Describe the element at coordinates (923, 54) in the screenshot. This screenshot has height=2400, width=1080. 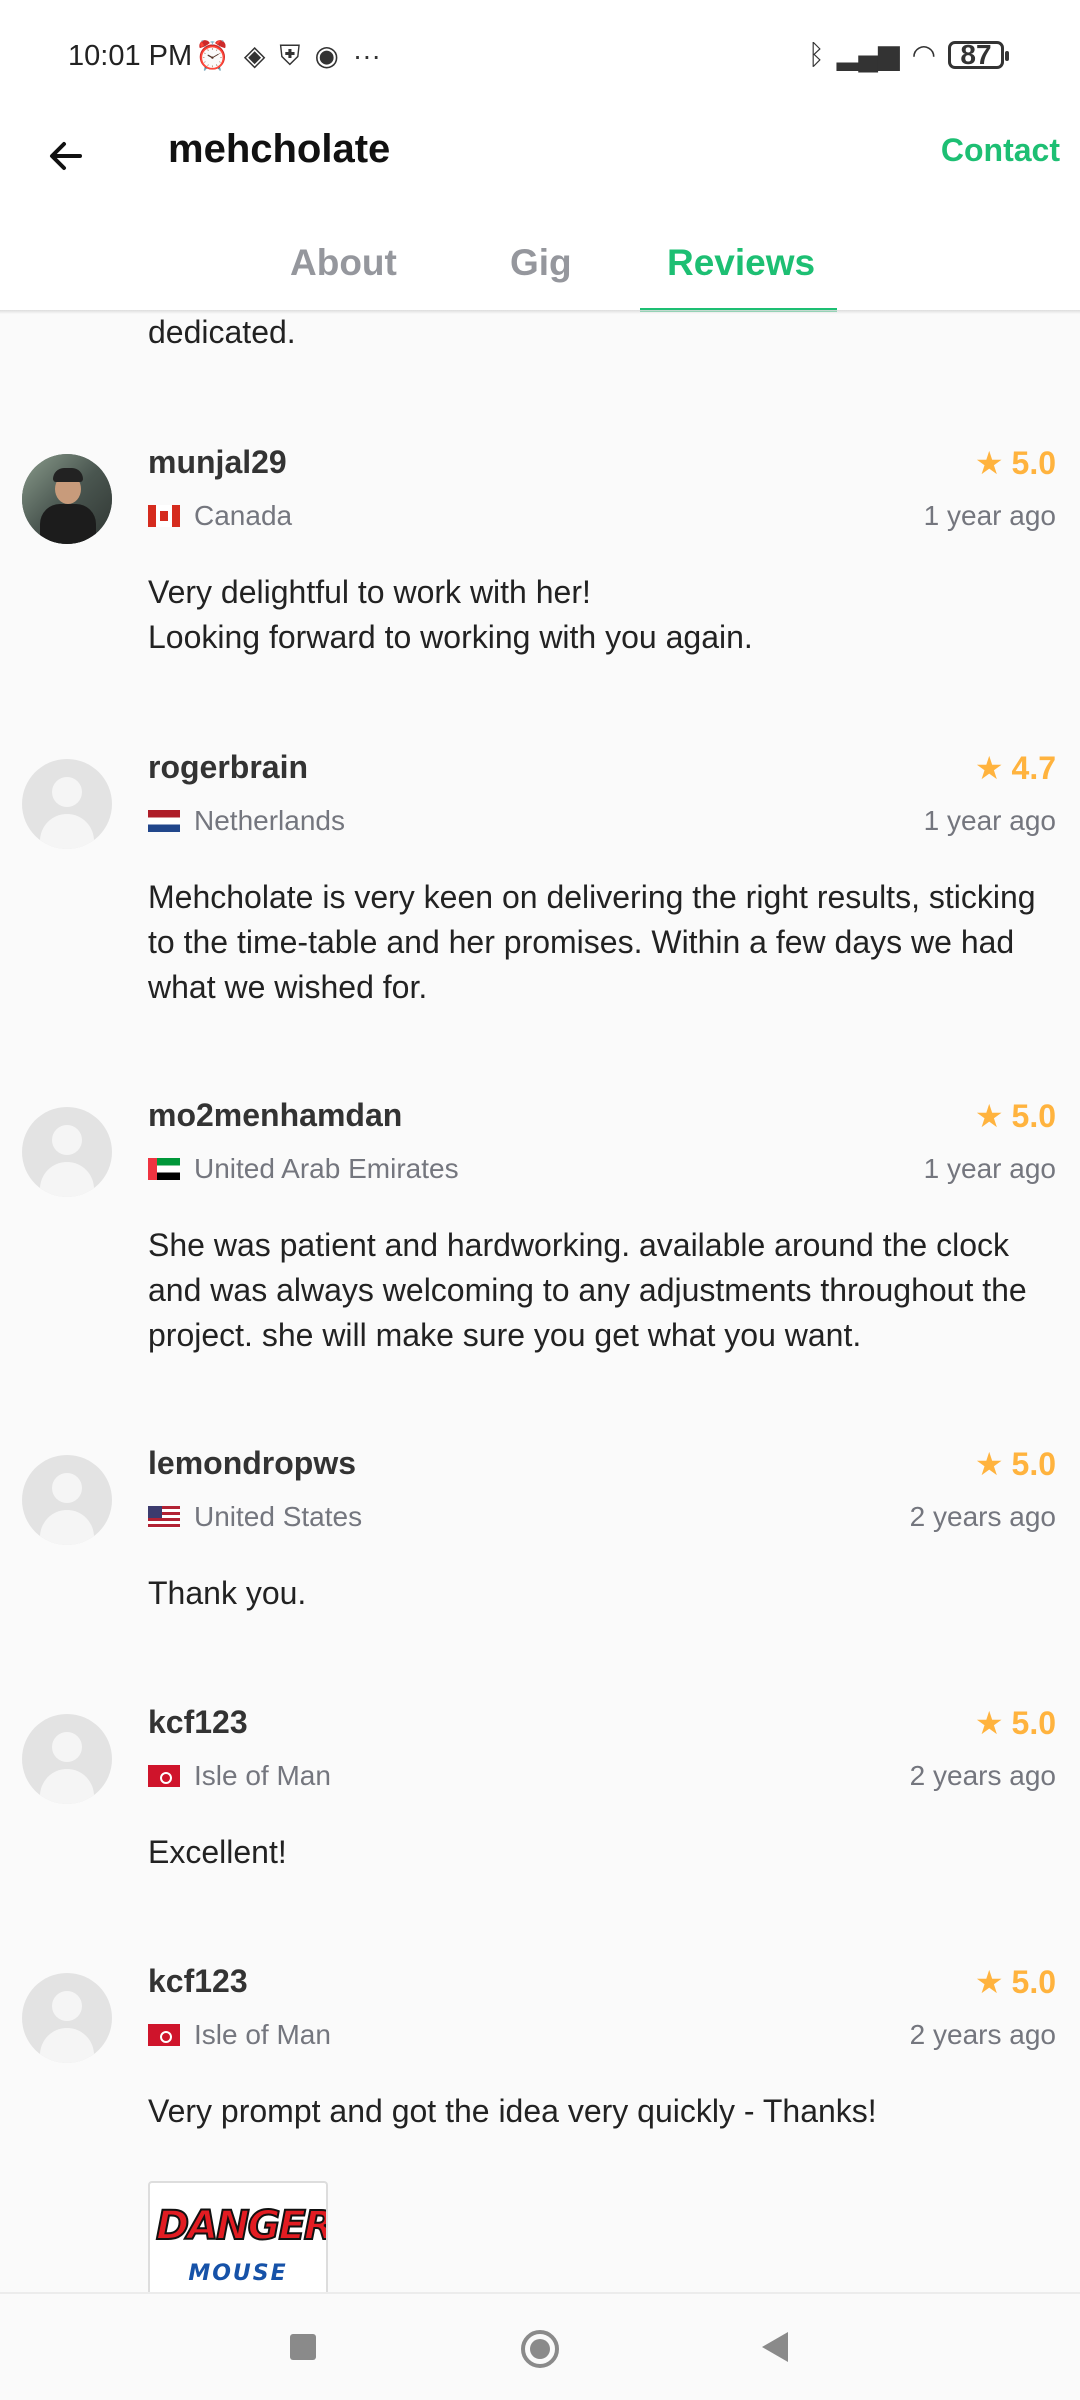
I see `wifi-icon: ◠` at that location.